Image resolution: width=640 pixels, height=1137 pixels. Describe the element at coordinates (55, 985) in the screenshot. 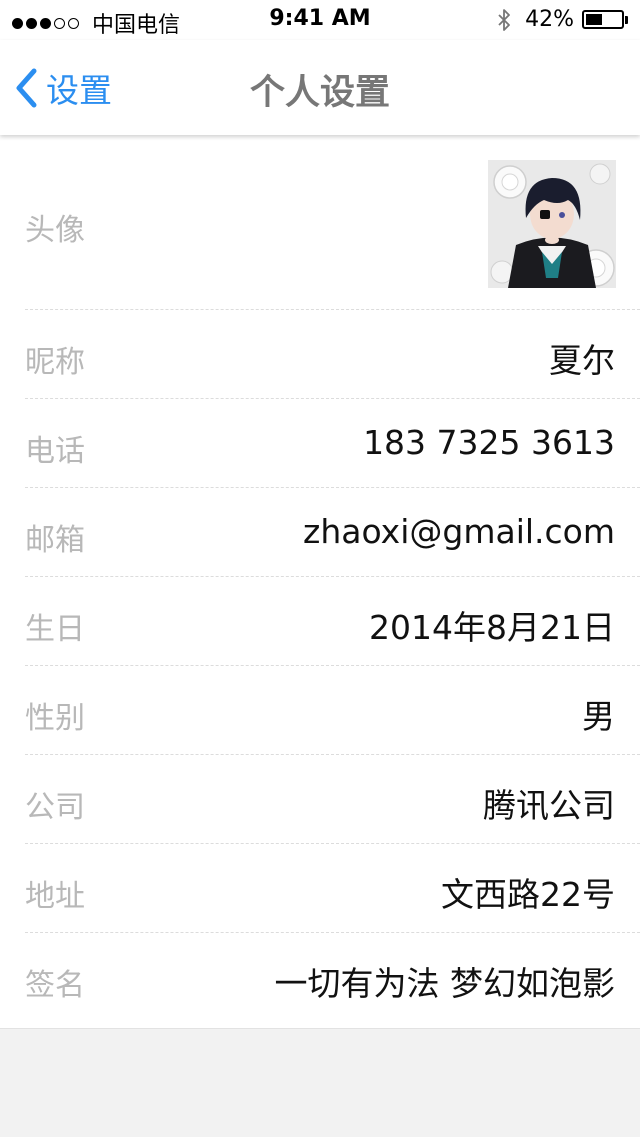

I see `signature-label: 签名` at that location.